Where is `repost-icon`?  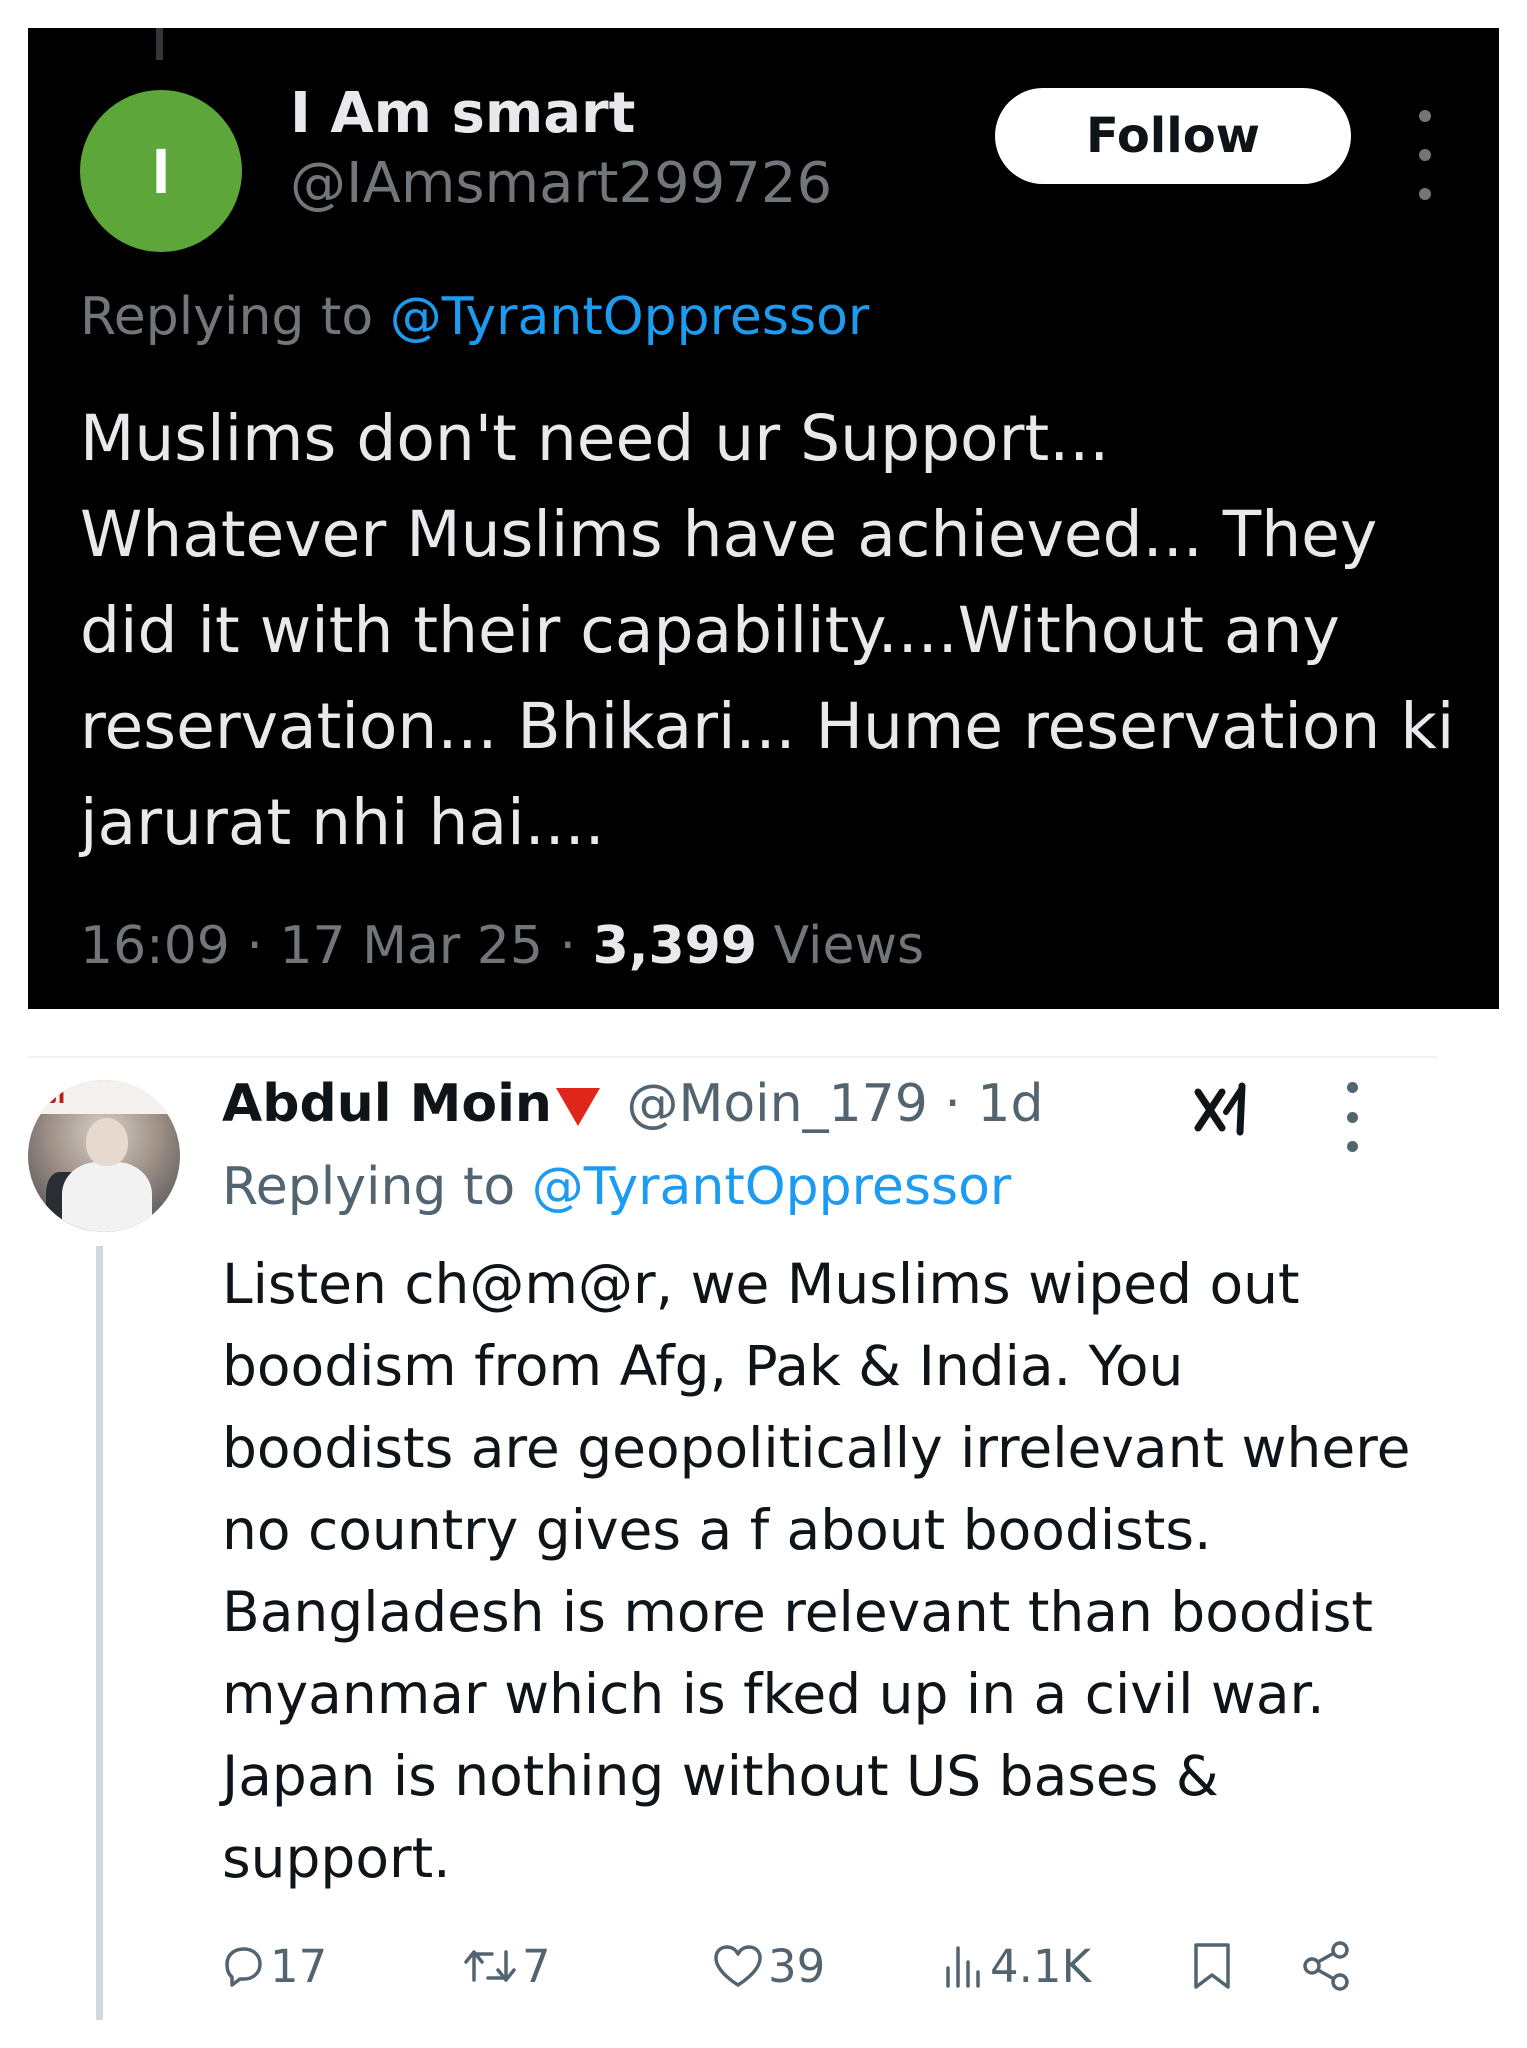 repost-icon is located at coordinates (490, 1966).